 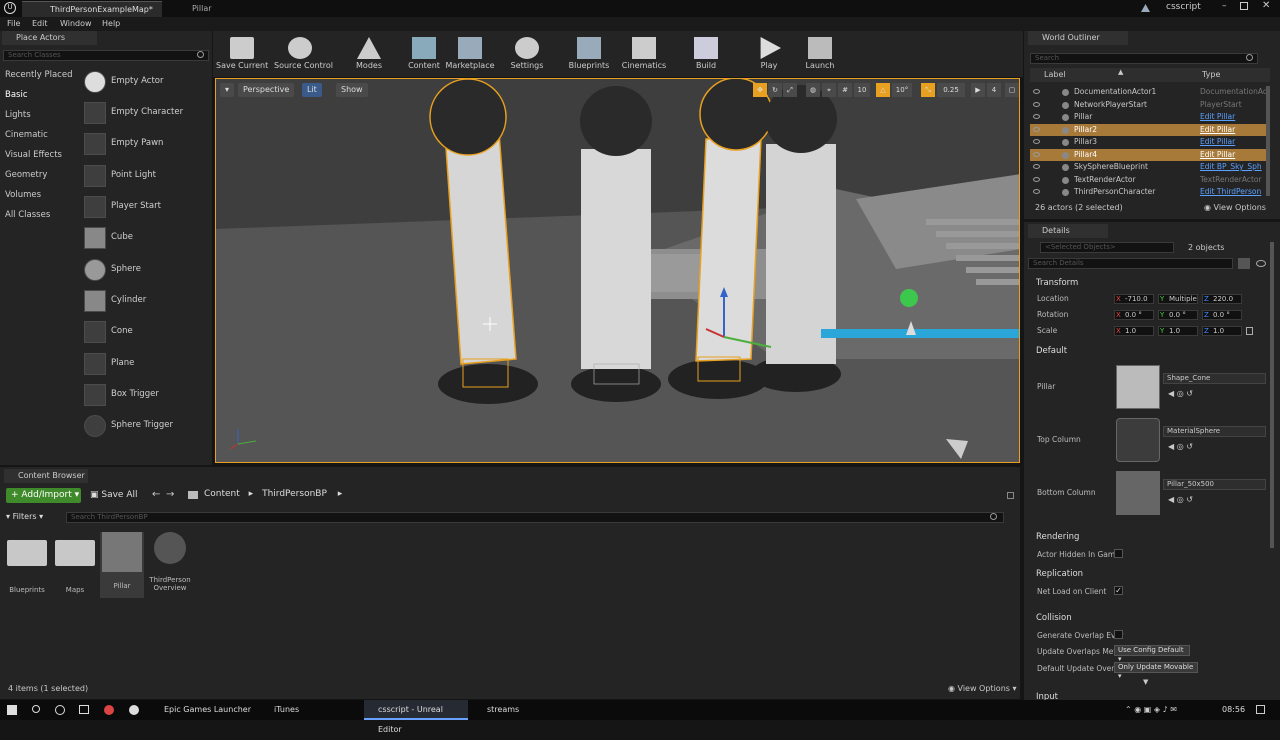 I want to click on details-tab: Details, so click(x=1068, y=231).